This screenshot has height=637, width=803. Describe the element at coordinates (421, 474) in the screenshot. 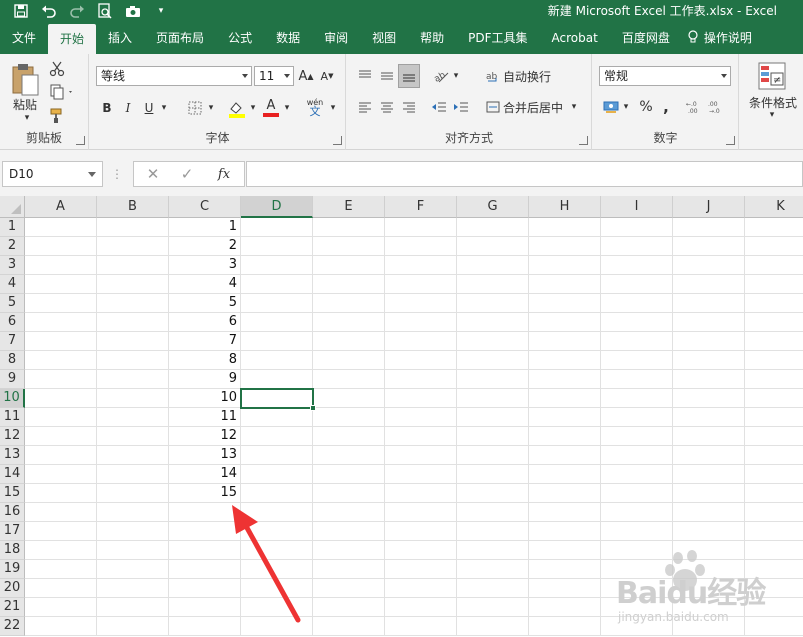

I see `cell-f14` at that location.